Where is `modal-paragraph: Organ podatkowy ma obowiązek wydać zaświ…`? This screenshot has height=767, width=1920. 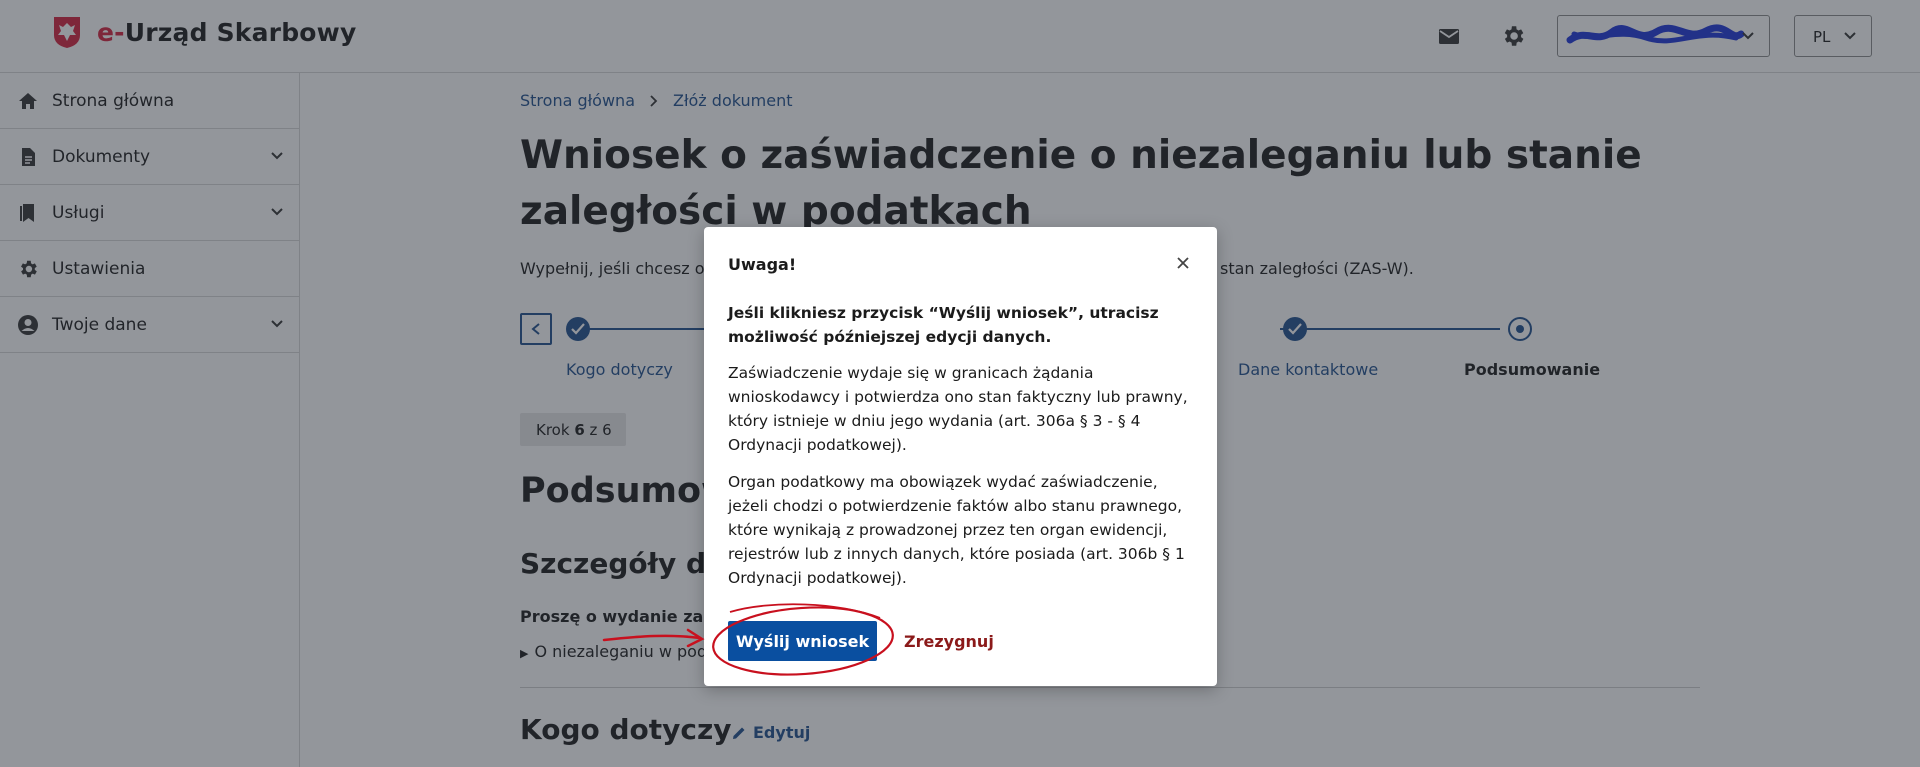 modal-paragraph: Organ podatkowy ma obowiązek wydać zaświ… is located at coordinates (956, 530).